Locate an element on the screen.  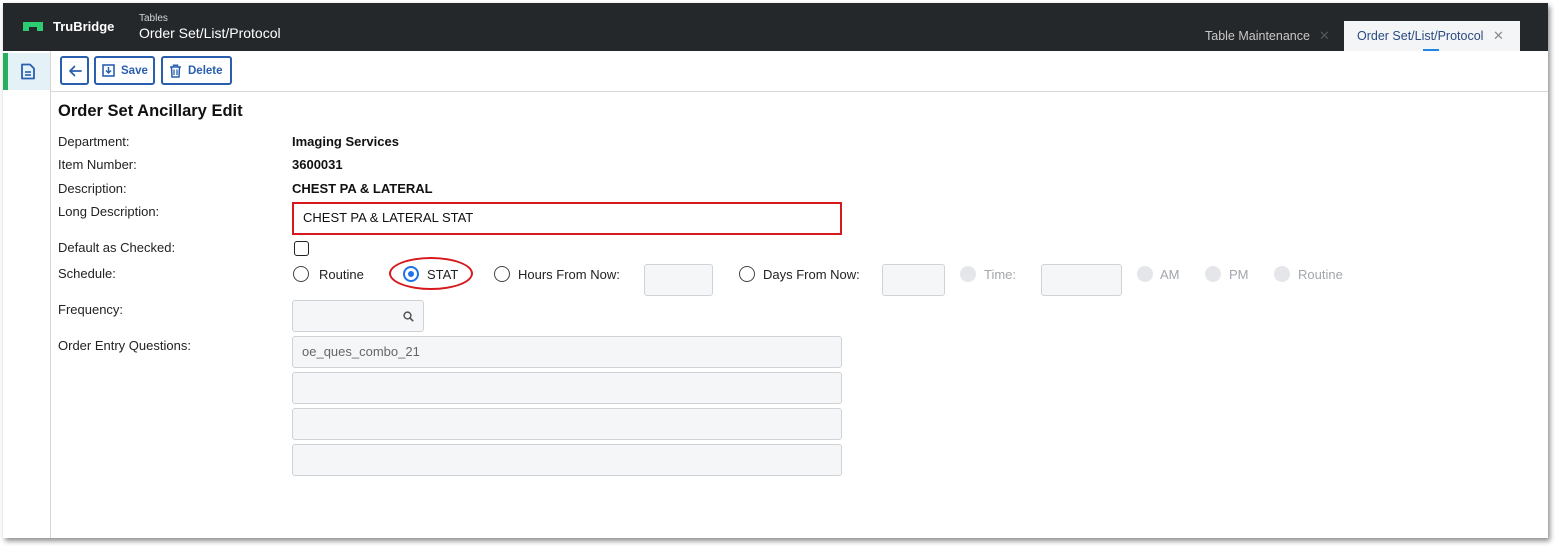
rail-document-button is located at coordinates (26, 71).